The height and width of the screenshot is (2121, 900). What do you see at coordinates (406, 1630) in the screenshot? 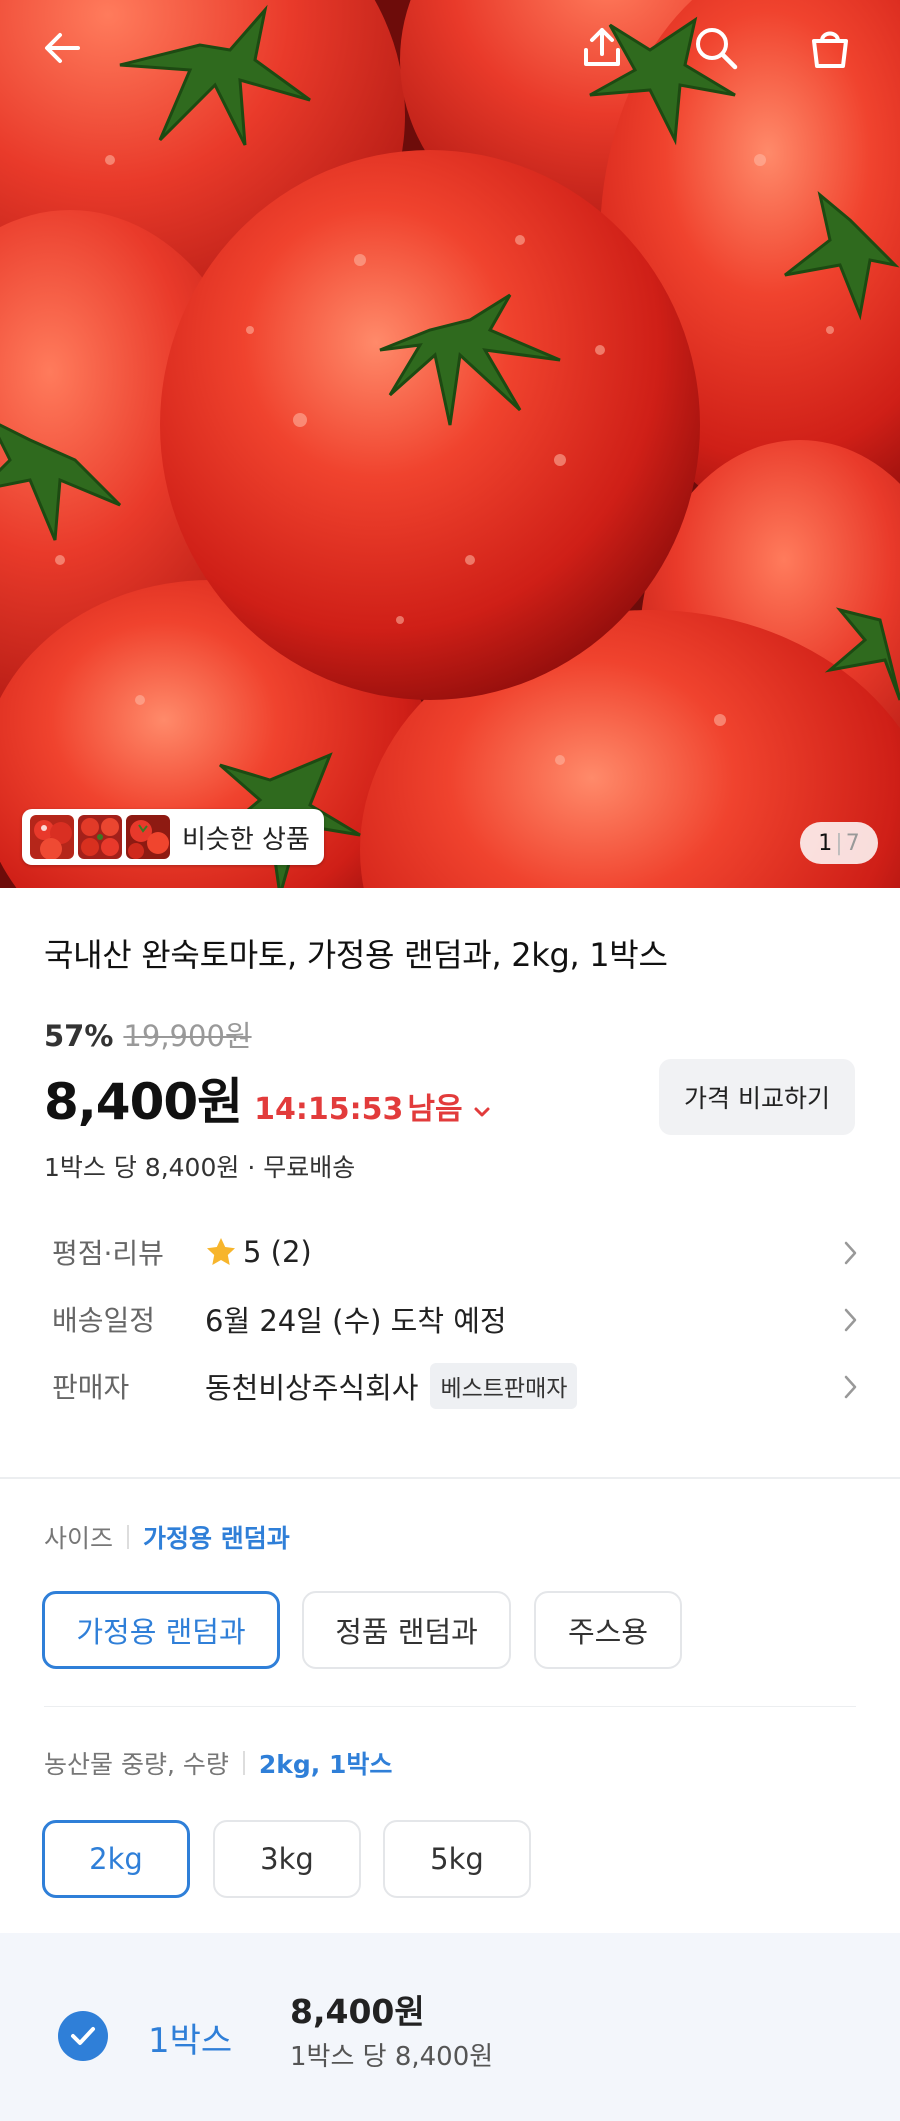
I see `size-option-genuine-random: 정품 랜덤과` at bounding box center [406, 1630].